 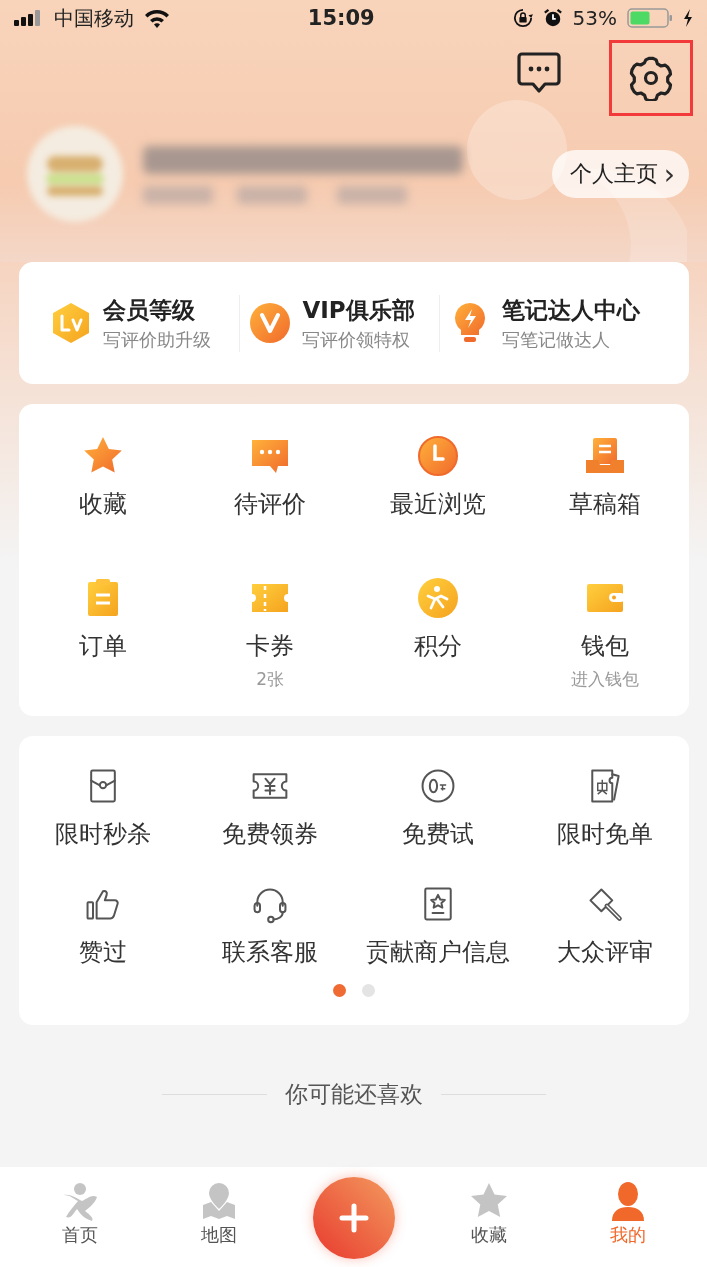 I want to click on charging-bolt-icon, so click(x=688, y=18).